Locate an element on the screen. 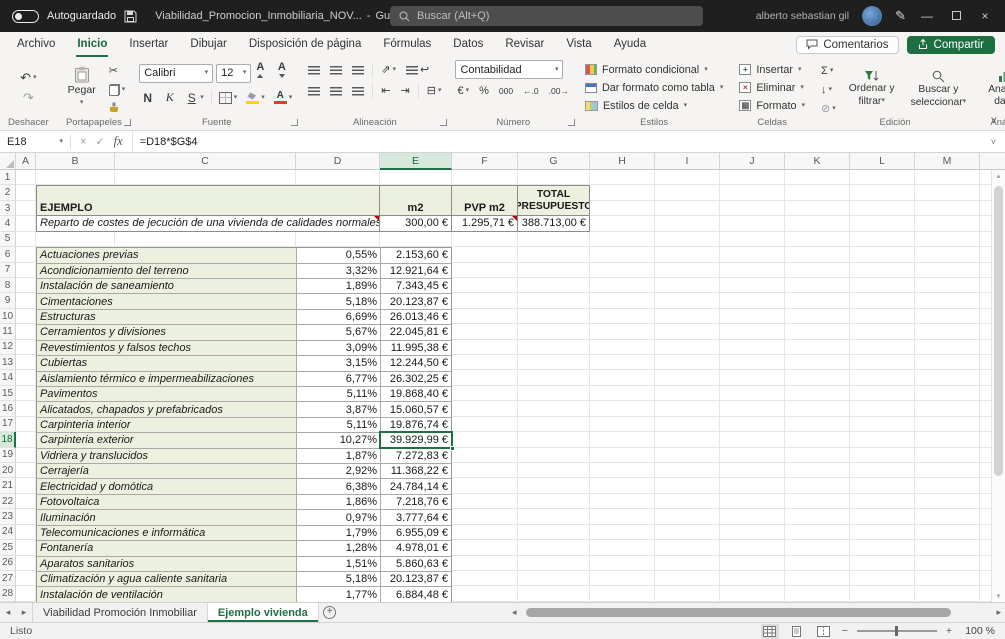 Image resolution: width=1005 pixels, height=639 pixels. grow-font-button: A is located at coordinates (263, 73).